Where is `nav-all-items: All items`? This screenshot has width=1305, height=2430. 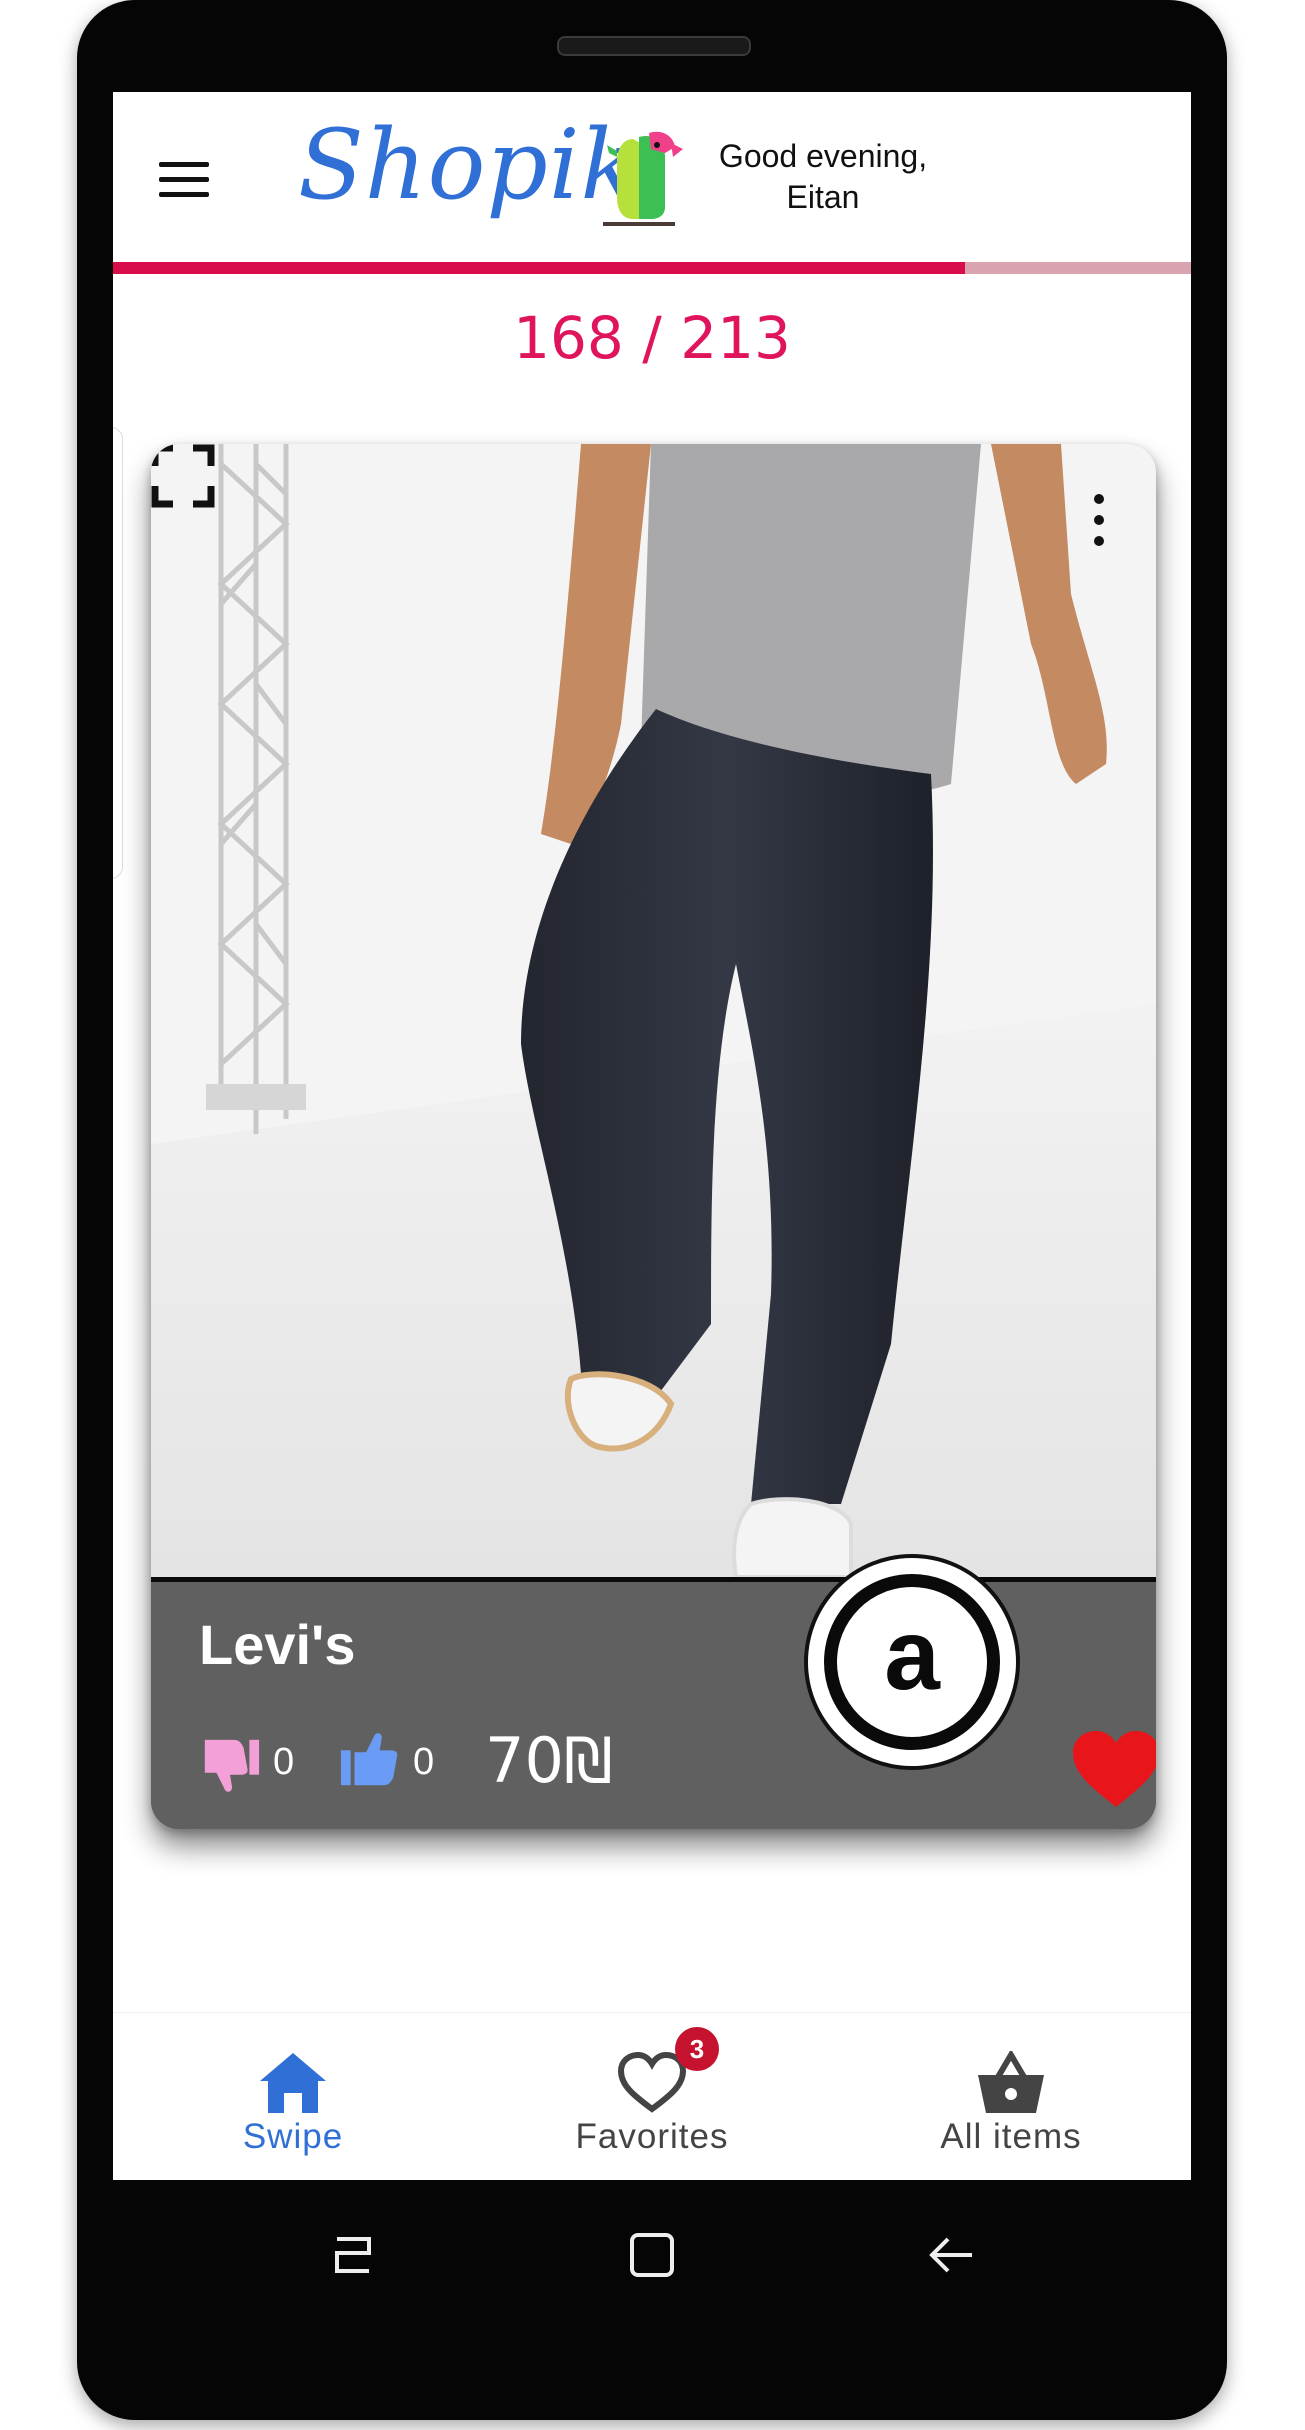
nav-all-items: All items is located at coordinates (1011, 2096).